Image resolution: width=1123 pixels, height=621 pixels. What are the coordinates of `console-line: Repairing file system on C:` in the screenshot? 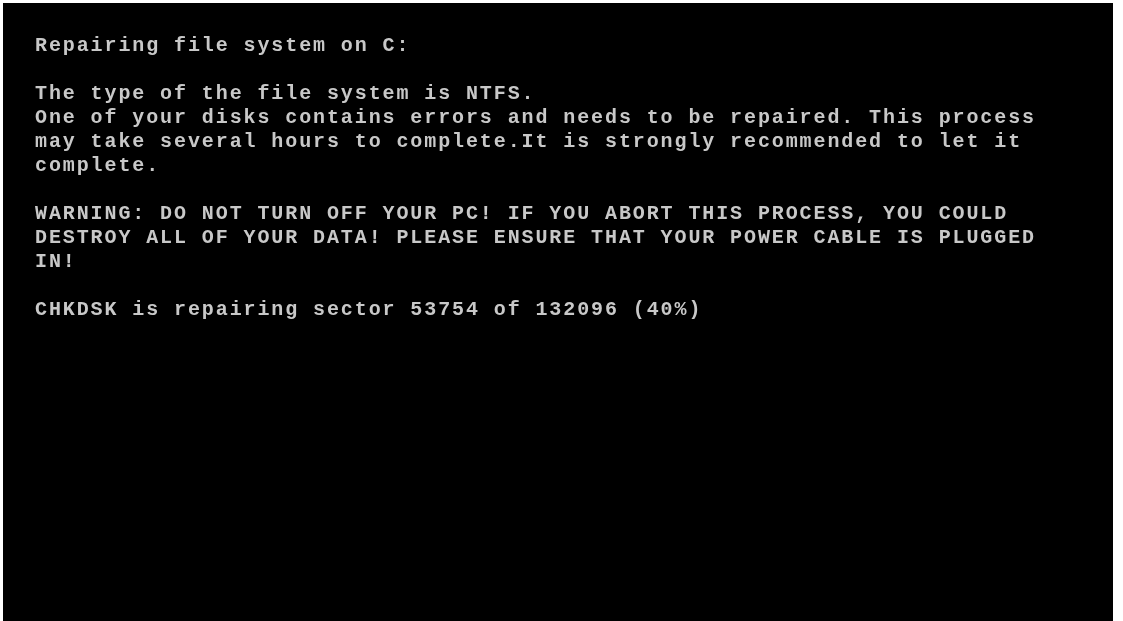 It's located at (223, 46).